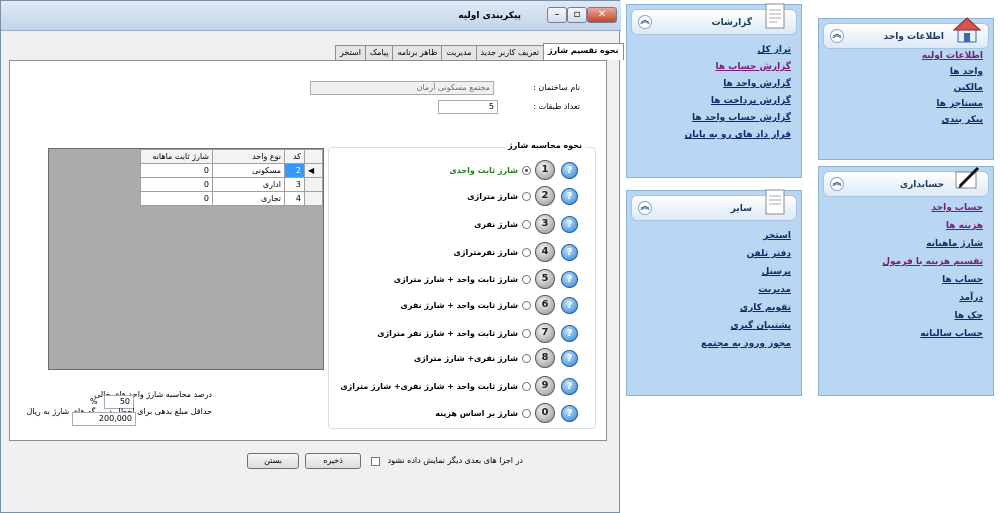 This screenshot has width=1000, height=513. What do you see at coordinates (731, 23) in the screenshot?
I see `reports-panel-title: گزارشات` at bounding box center [731, 23].